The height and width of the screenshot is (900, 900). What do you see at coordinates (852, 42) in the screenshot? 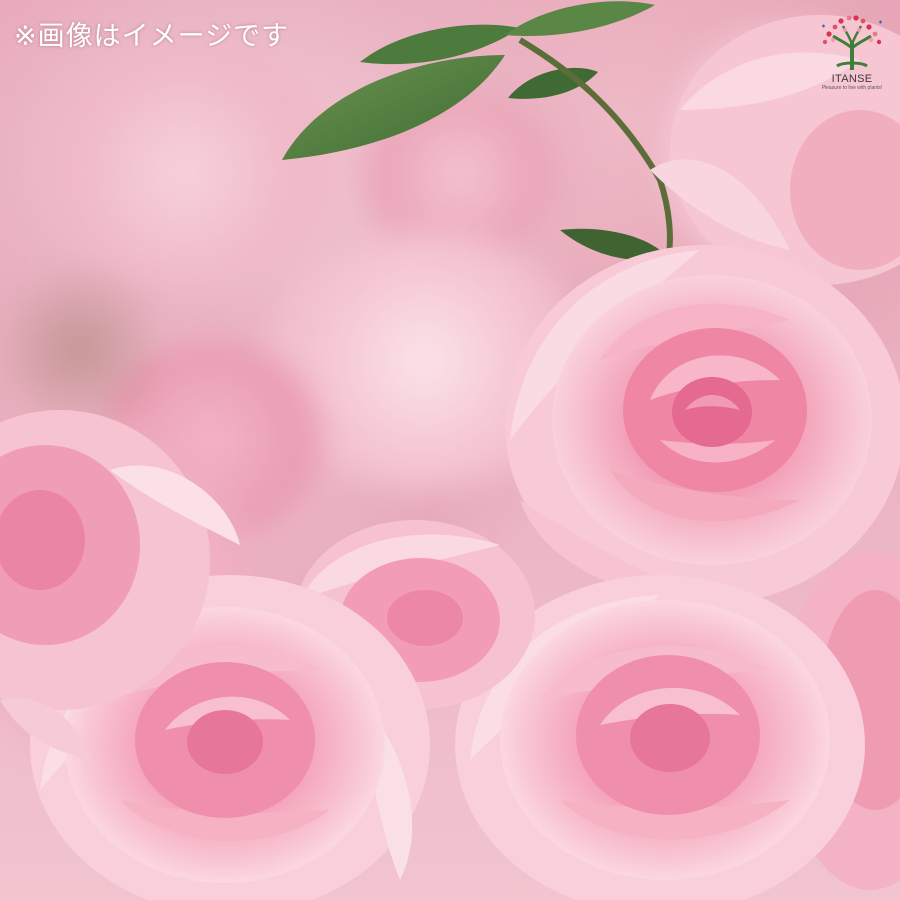
I see `tree-heart-logo-icon` at bounding box center [852, 42].